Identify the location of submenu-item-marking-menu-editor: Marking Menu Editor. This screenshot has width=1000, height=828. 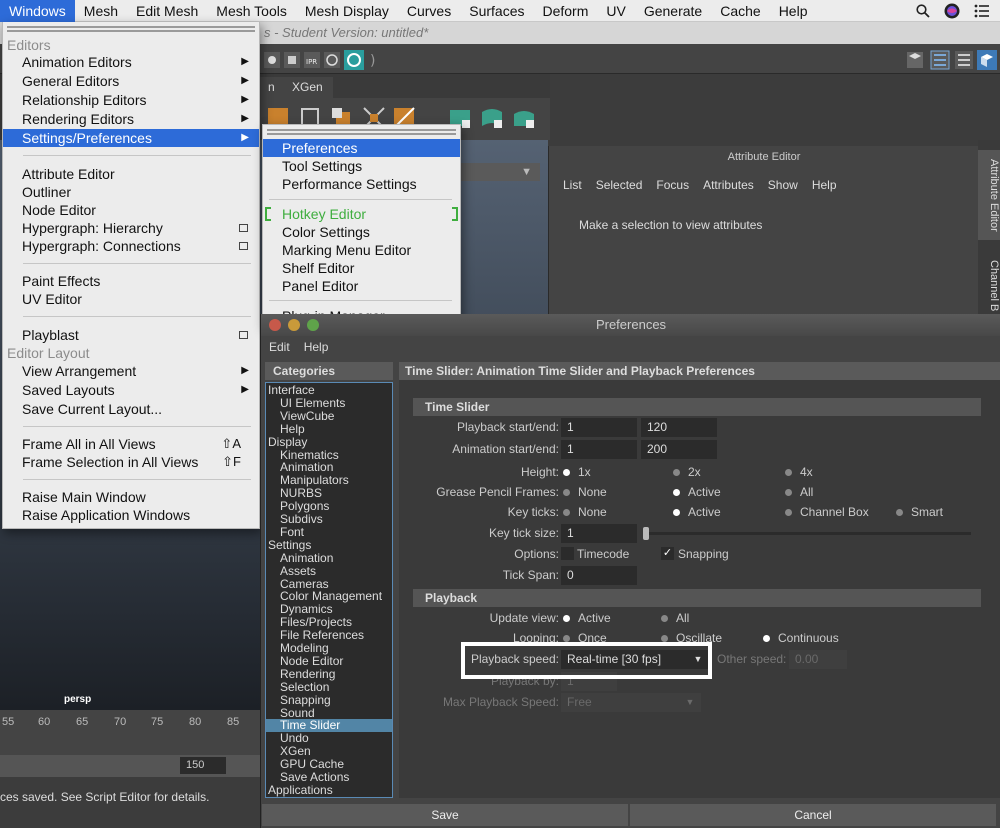
(361, 250).